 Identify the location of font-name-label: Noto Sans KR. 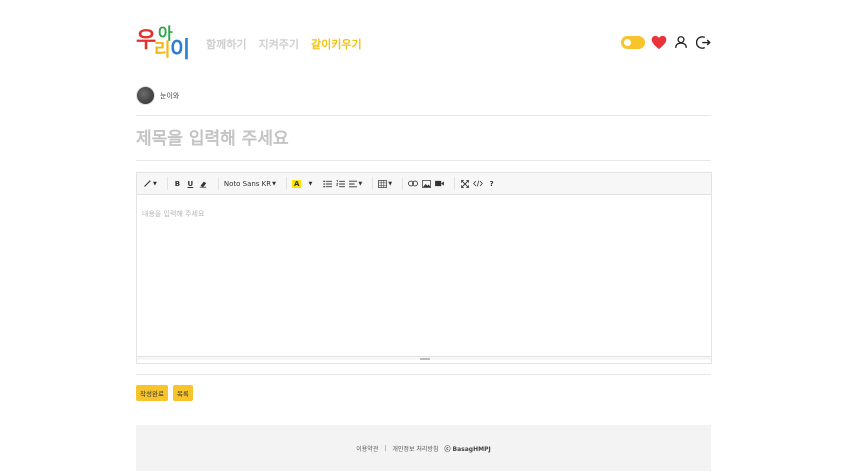
(247, 183).